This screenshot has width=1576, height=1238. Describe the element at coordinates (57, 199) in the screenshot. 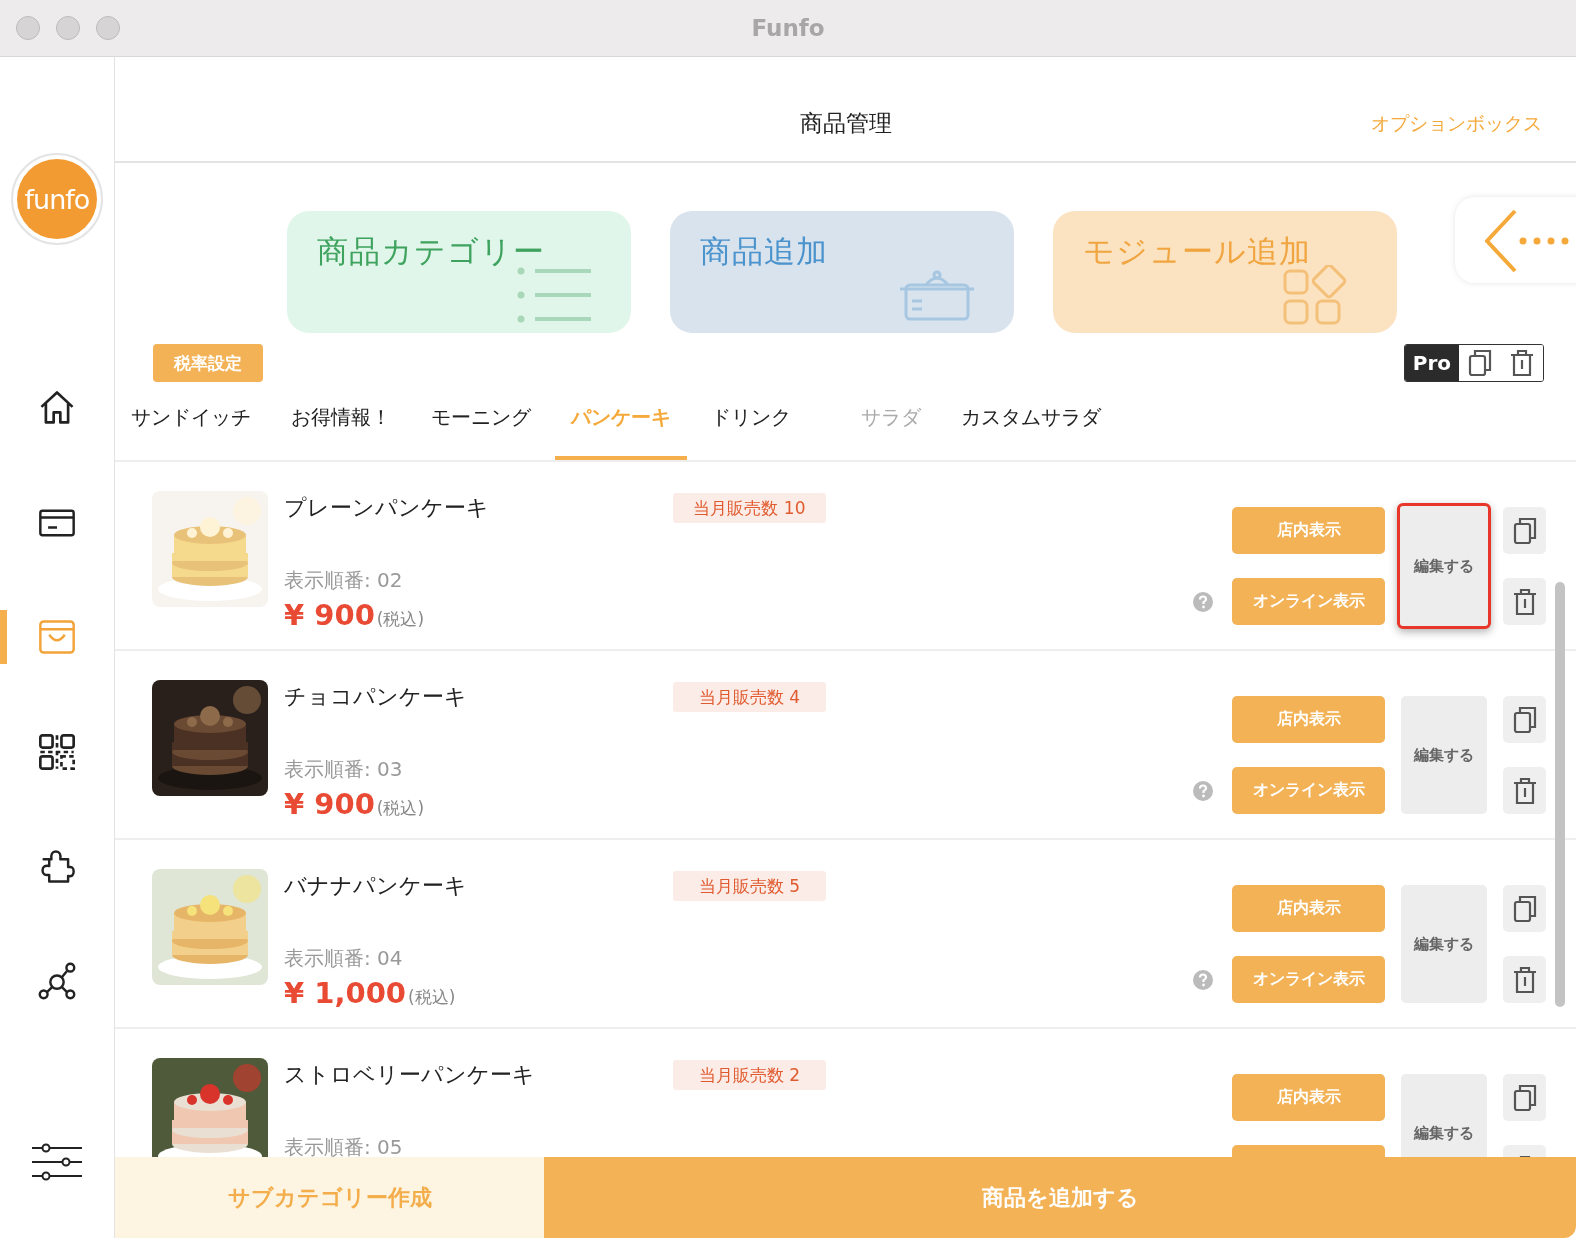

I see `funfo-logo: funfo` at that location.